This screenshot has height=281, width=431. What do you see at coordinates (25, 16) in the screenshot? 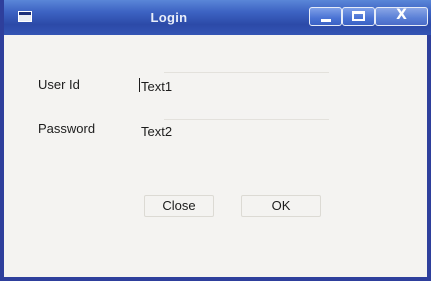
I see `window-menu-icon` at bounding box center [25, 16].